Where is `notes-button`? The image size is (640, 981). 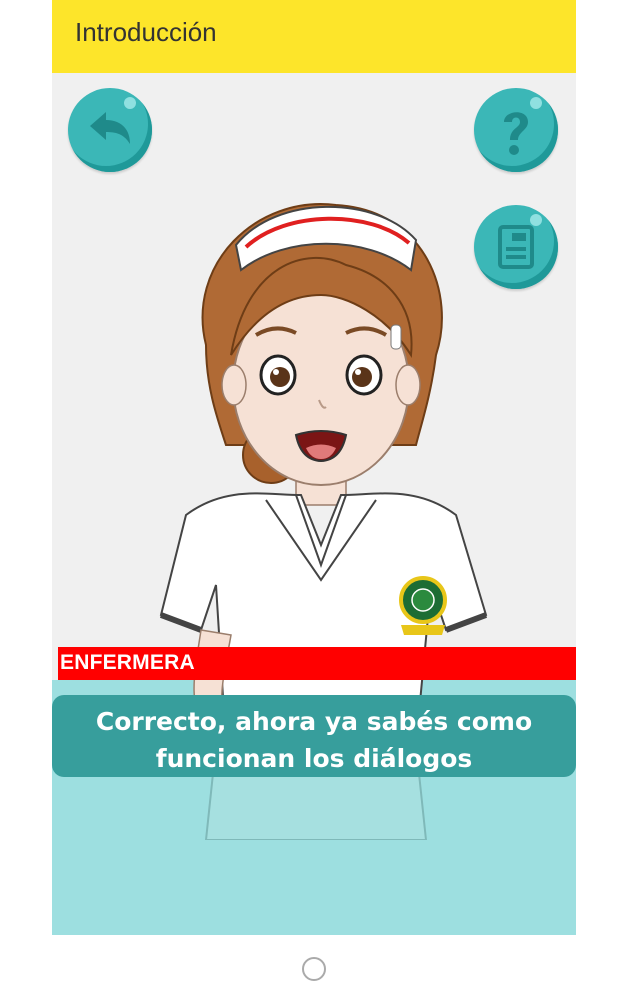
notes-button is located at coordinates (516, 247).